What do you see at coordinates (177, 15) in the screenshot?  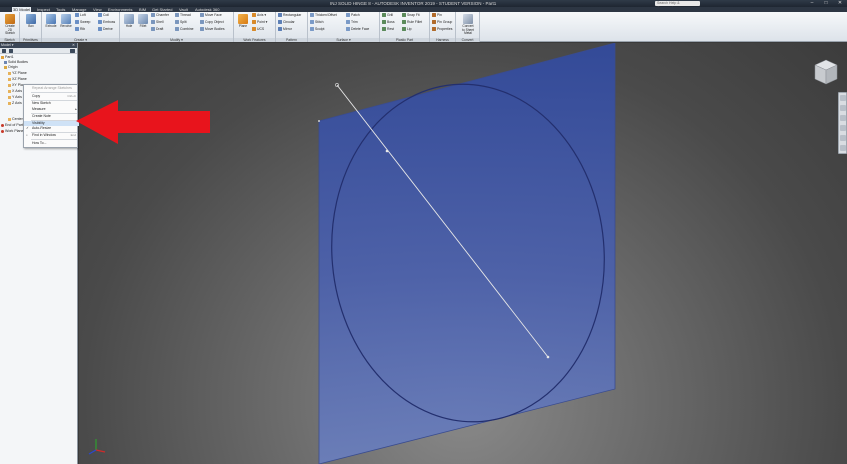 I see `thread-icon` at bounding box center [177, 15].